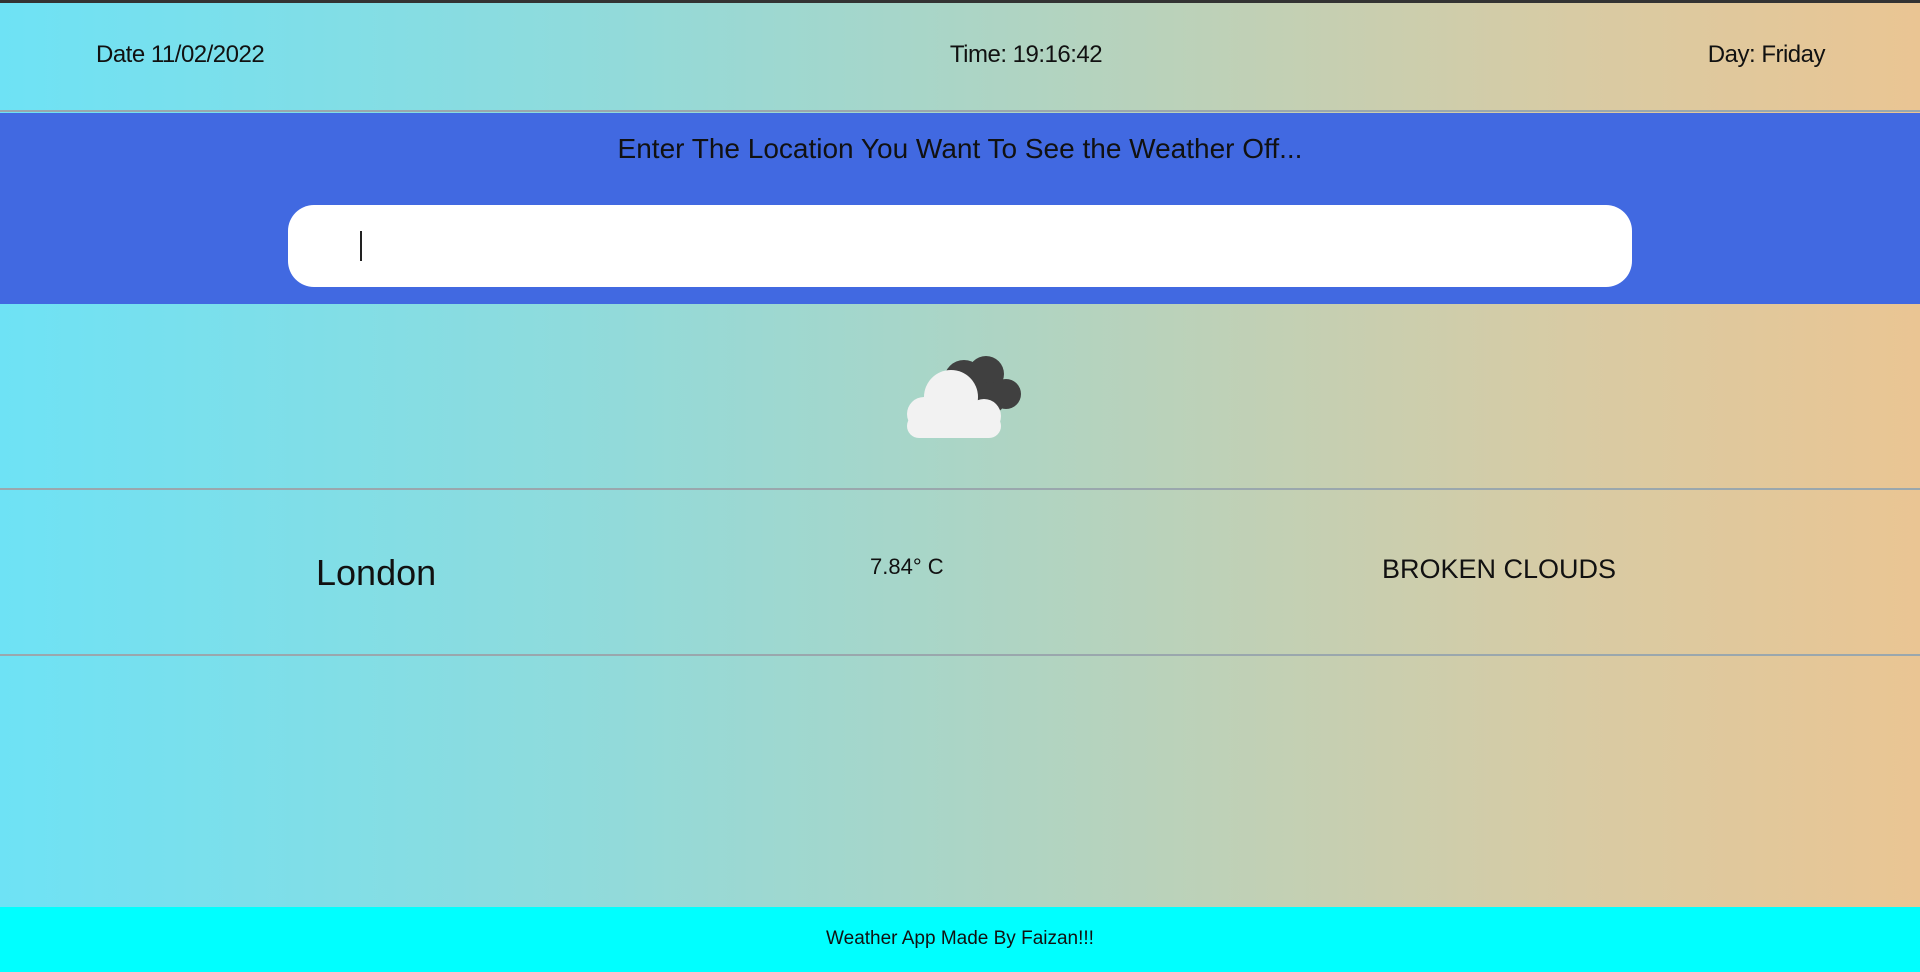 Image resolution: width=1920 pixels, height=972 pixels. I want to click on footer: Weather App Made By Faizan!!!, so click(960, 939).